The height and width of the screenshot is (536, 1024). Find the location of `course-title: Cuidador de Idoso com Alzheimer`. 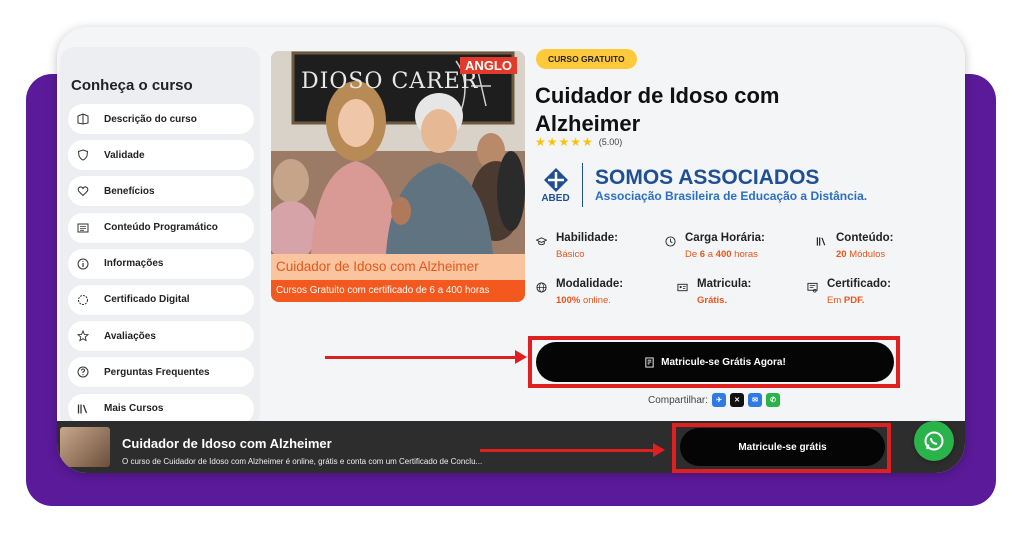

course-title: Cuidador de Idoso com Alzheimer is located at coordinates (657, 109).